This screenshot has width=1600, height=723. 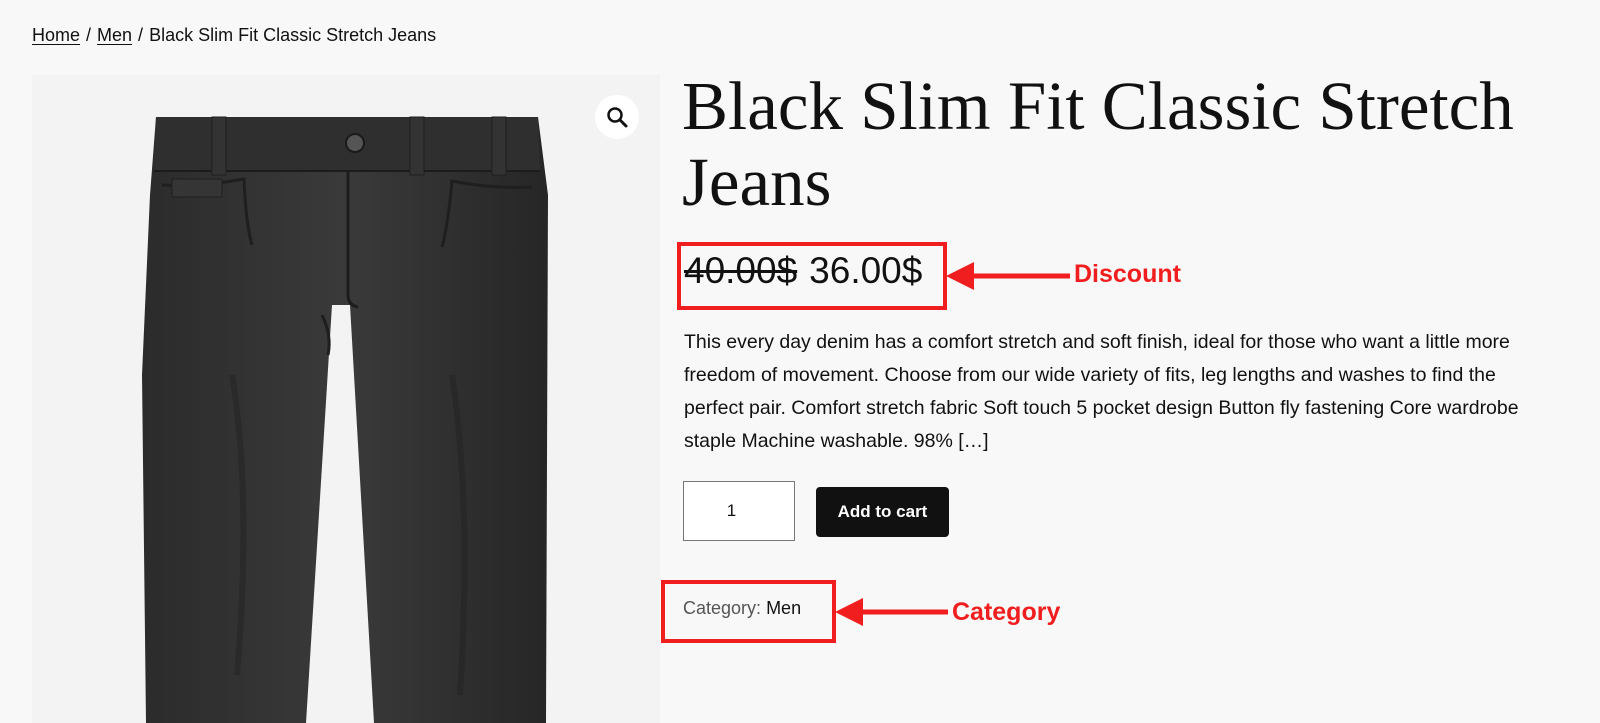 I want to click on discount-highlight-box, so click(x=812, y=276).